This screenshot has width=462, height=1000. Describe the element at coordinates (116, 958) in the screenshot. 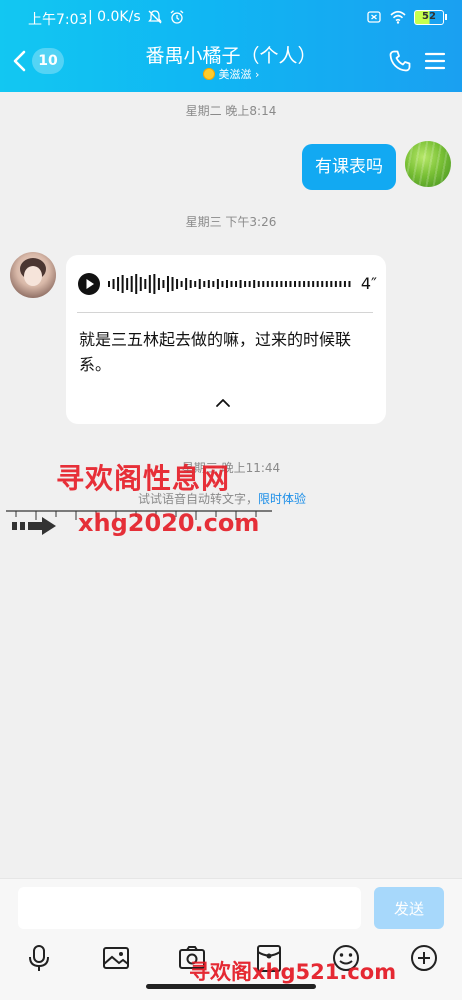

I see `image-icon` at that location.